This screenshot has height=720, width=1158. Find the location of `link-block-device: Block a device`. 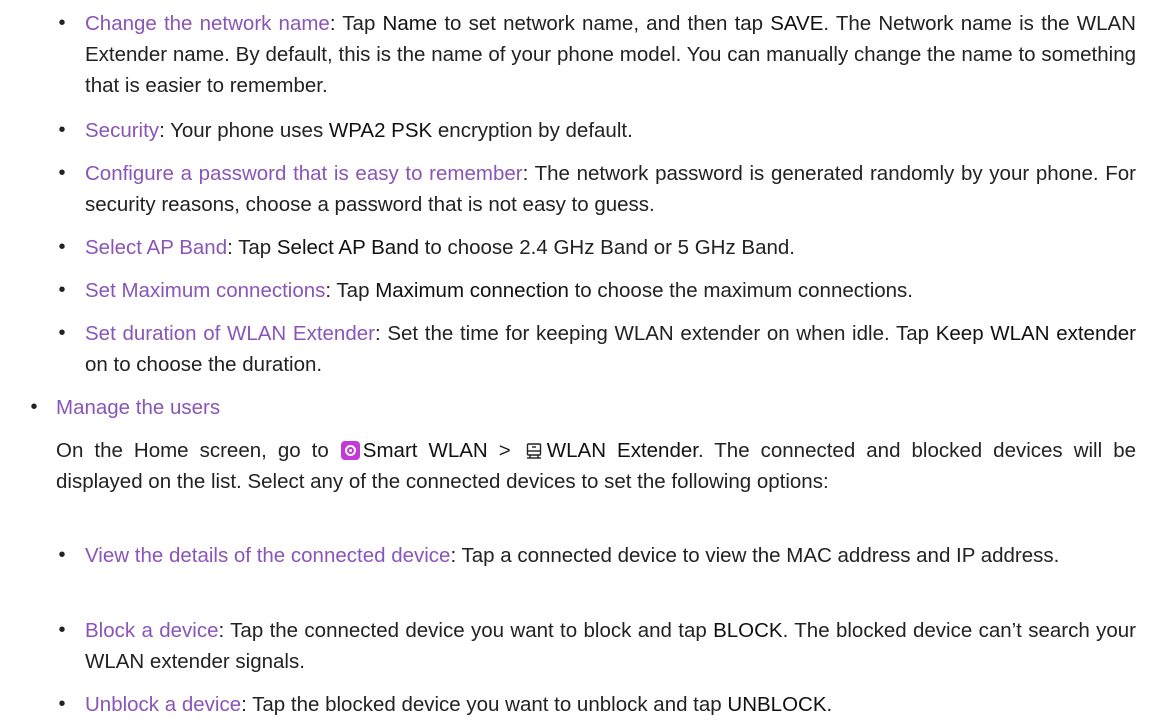

link-block-device: Block a device is located at coordinates (152, 630).